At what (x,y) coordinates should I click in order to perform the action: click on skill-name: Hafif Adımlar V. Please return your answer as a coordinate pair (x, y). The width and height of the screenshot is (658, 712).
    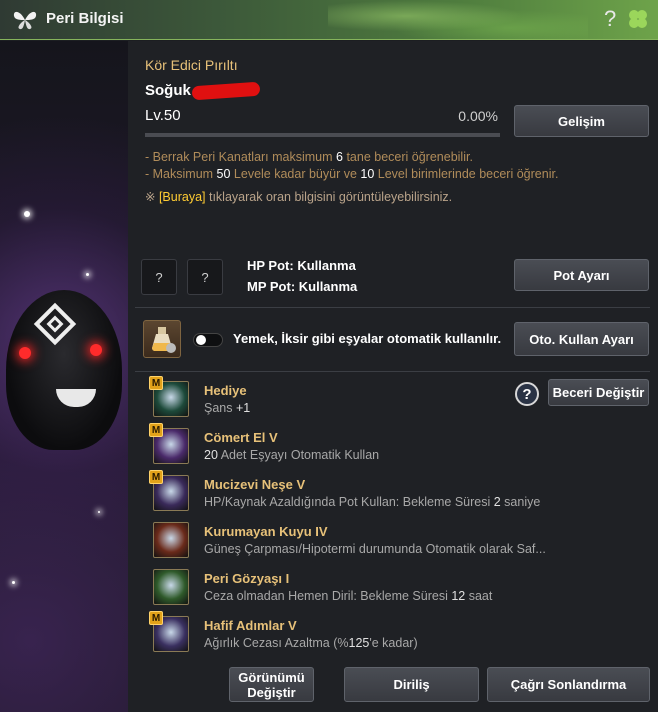
    Looking at the image, I should click on (250, 625).